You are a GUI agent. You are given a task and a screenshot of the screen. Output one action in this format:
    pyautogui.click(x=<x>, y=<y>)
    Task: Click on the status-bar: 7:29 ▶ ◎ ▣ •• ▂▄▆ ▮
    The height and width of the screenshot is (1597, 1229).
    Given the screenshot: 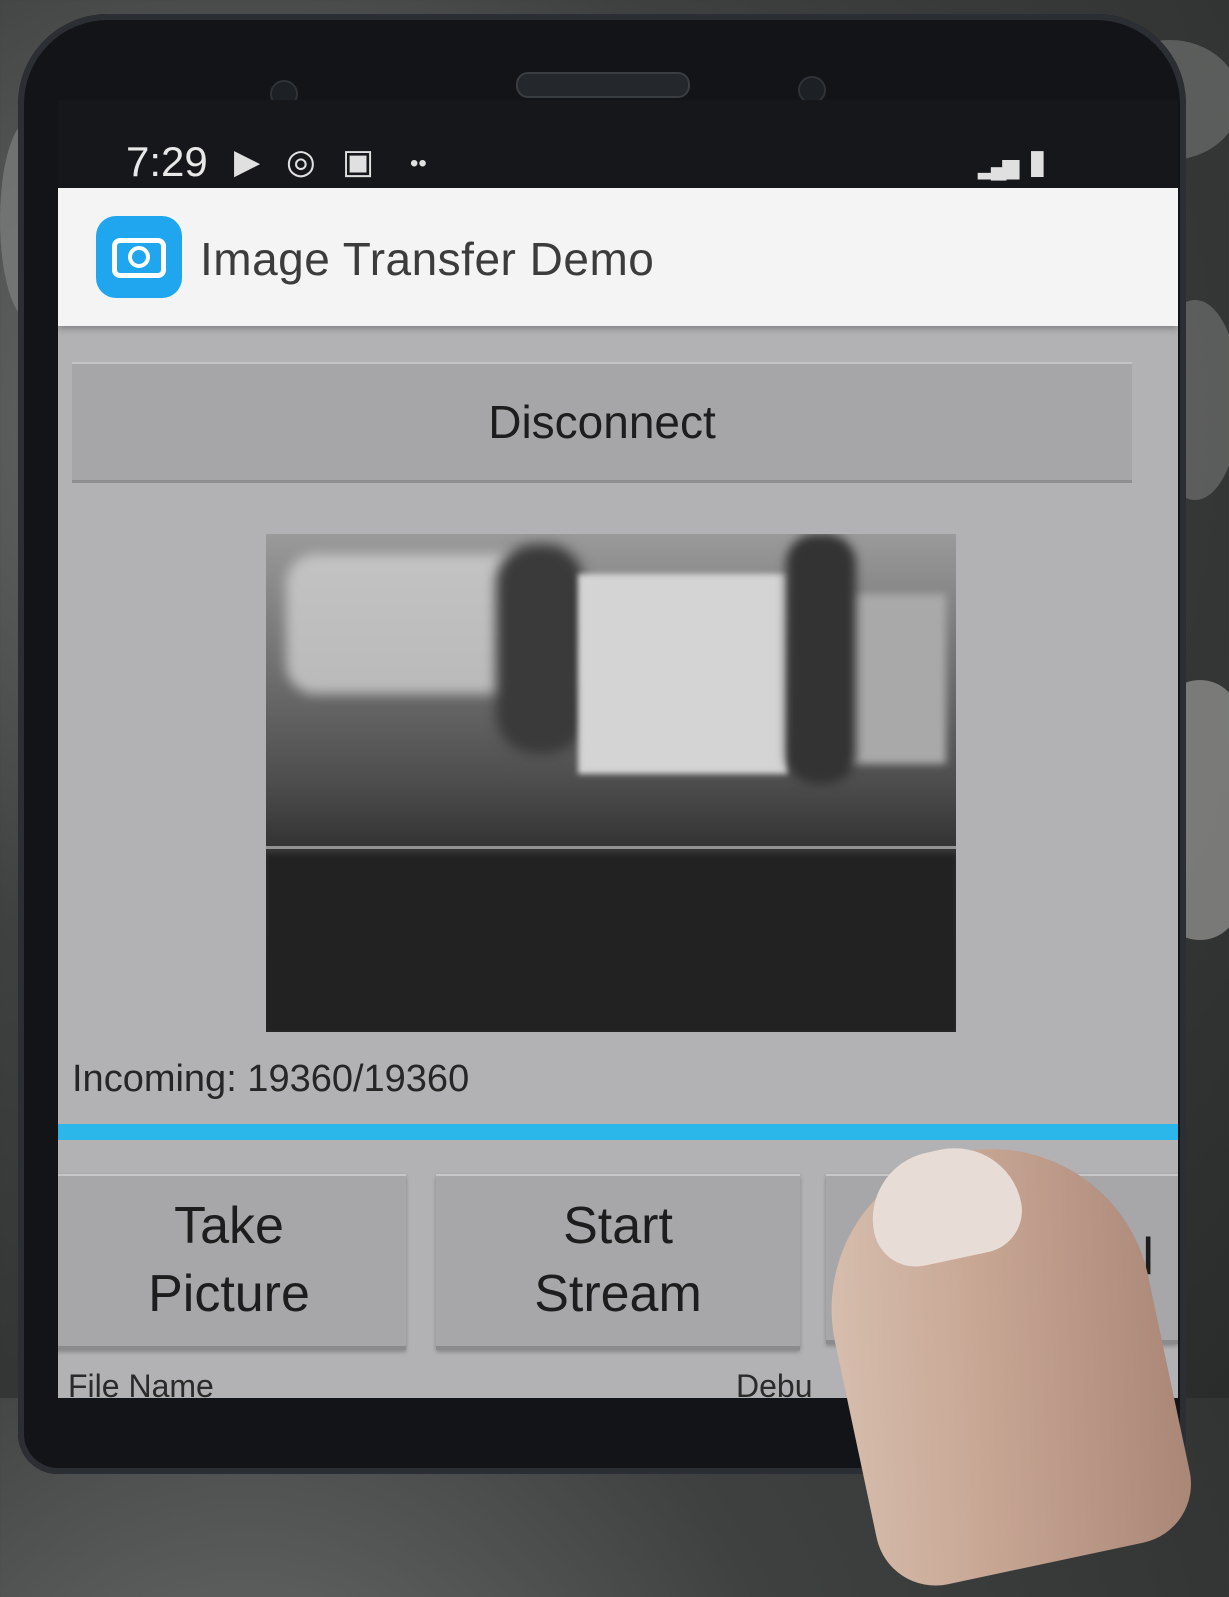 What is the action you would take?
    pyautogui.click(x=618, y=144)
    